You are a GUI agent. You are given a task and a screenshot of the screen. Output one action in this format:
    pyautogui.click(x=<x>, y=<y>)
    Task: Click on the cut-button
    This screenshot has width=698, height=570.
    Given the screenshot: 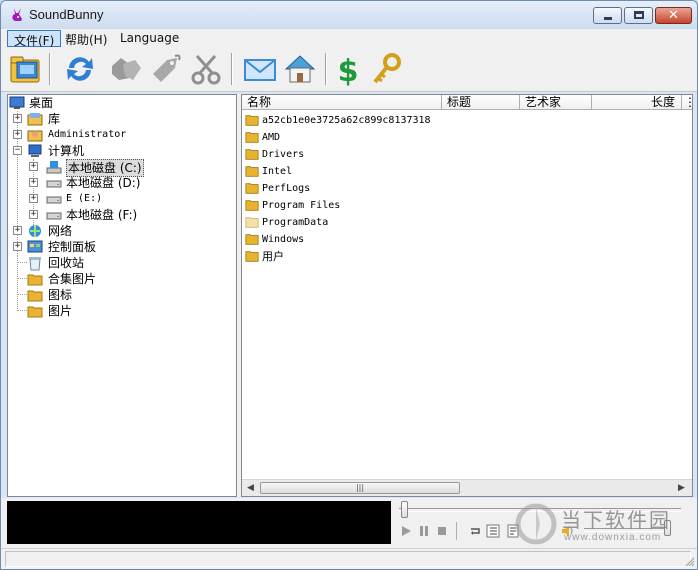 What is the action you would take?
    pyautogui.click(x=206, y=69)
    